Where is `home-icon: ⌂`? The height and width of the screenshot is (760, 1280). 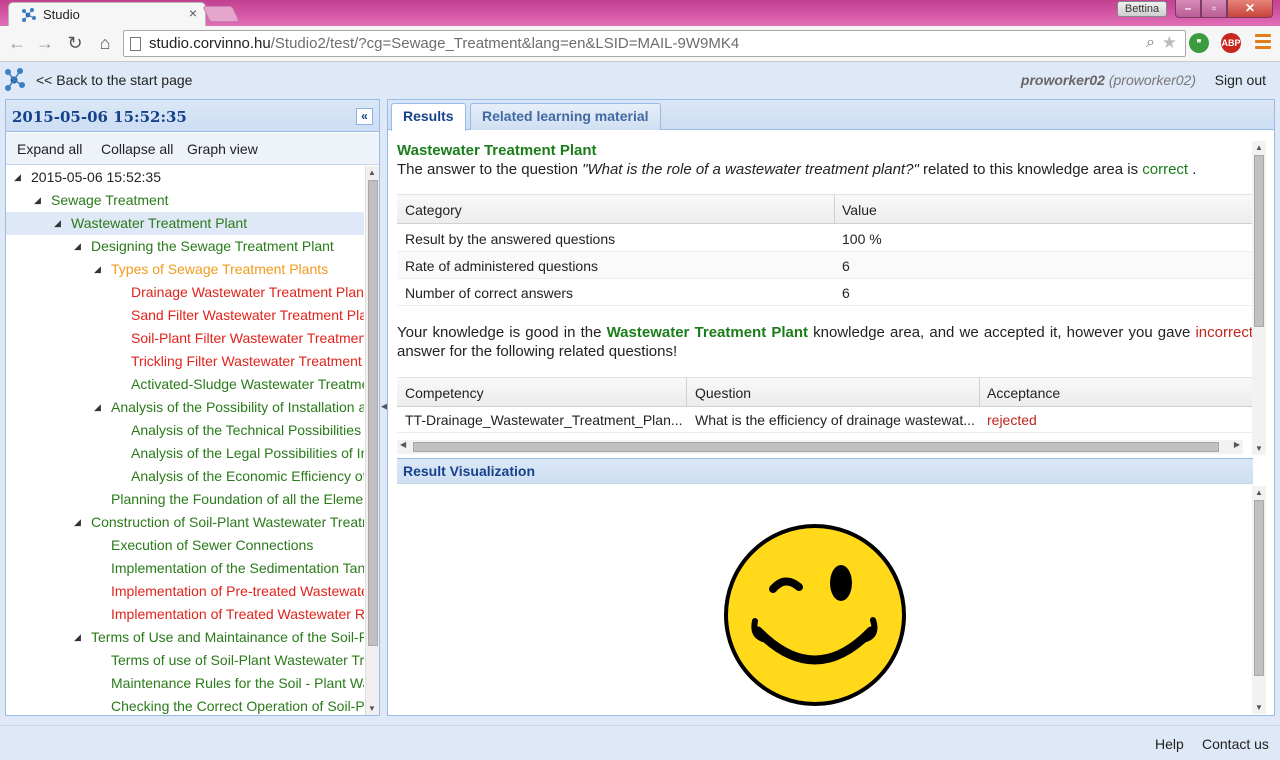
home-icon: ⌂ is located at coordinates (105, 43).